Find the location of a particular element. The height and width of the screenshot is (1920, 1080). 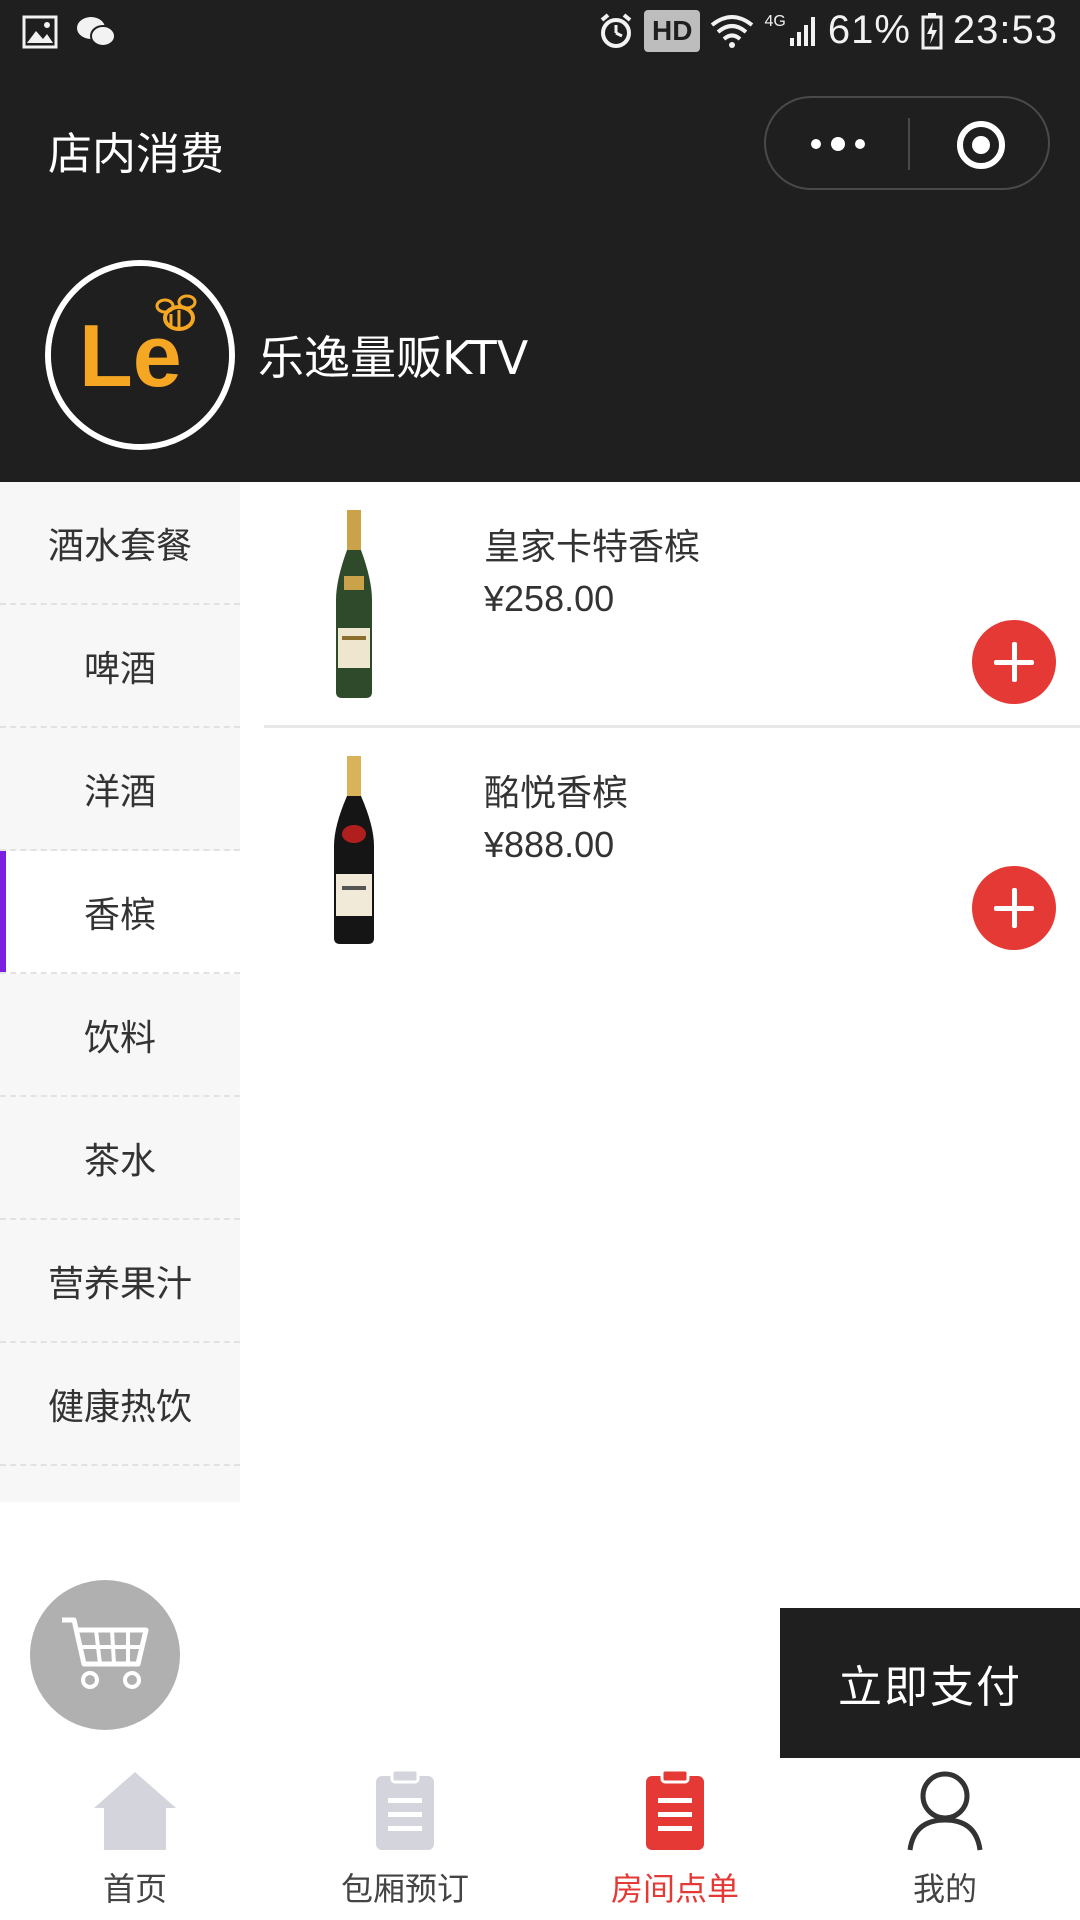

pay-now-button: 立即支付 is located at coordinates (930, 1683).